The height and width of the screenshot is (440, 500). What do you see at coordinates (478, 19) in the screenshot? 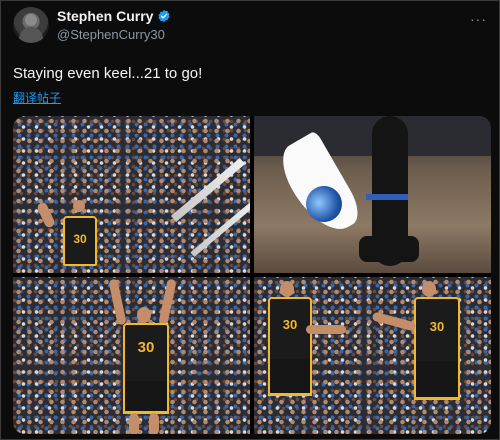
I see `more-options-icon: ···` at bounding box center [478, 19].